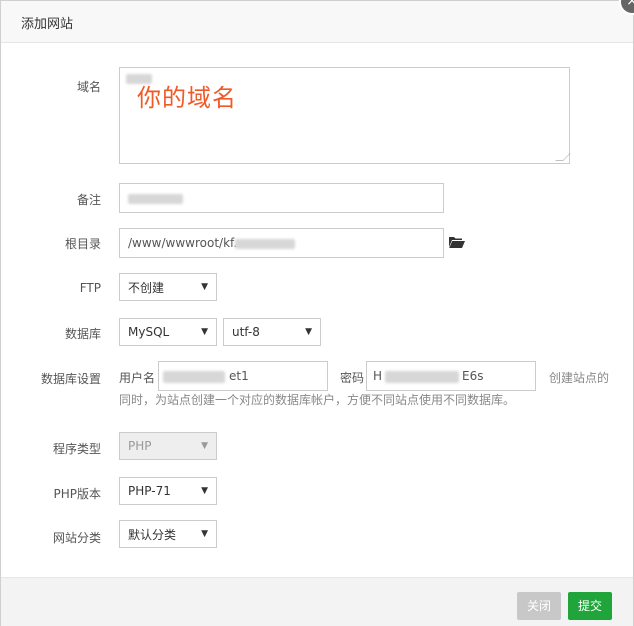 This screenshot has height=626, width=634. I want to click on php-version-label: PHP版本, so click(77, 494).